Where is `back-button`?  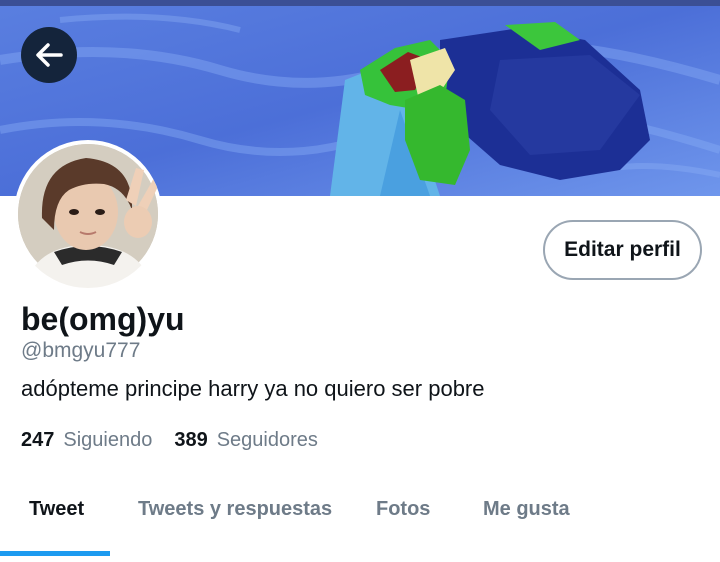 back-button is located at coordinates (49, 55).